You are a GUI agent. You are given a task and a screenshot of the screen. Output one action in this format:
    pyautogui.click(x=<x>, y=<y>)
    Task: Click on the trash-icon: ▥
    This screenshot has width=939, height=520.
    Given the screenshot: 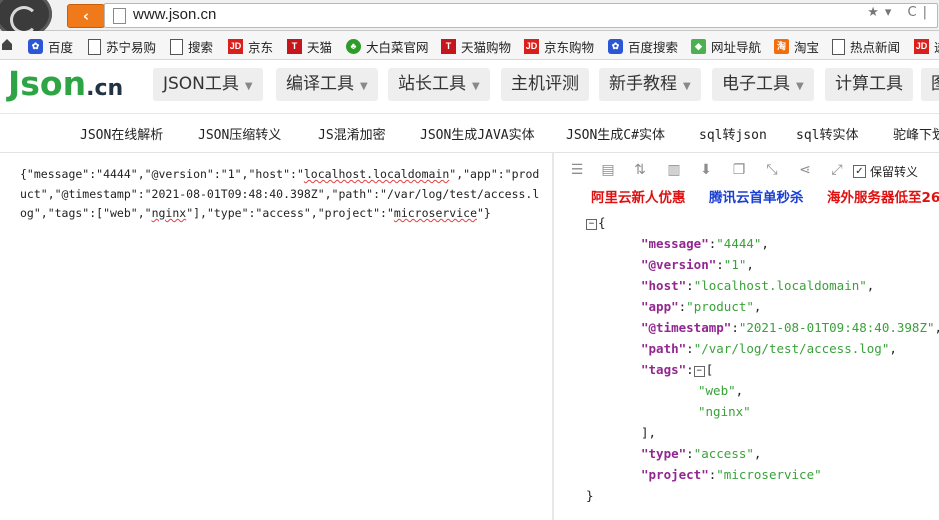 What is the action you would take?
    pyautogui.click(x=674, y=170)
    